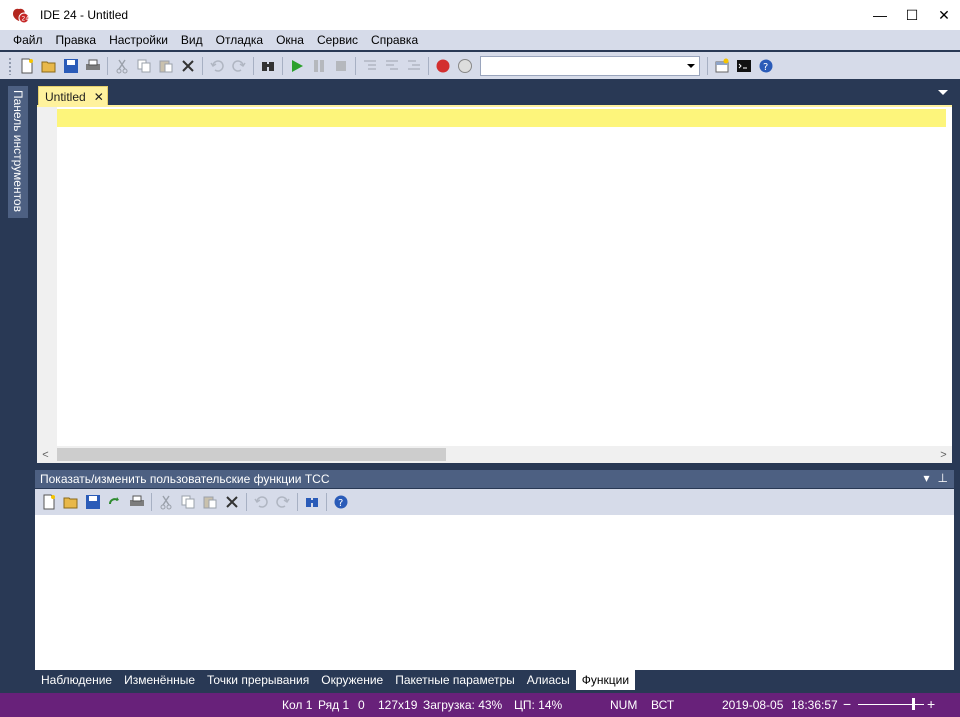 This screenshot has width=960, height=717. I want to click on zoom-slider-thumb, so click(913, 704).